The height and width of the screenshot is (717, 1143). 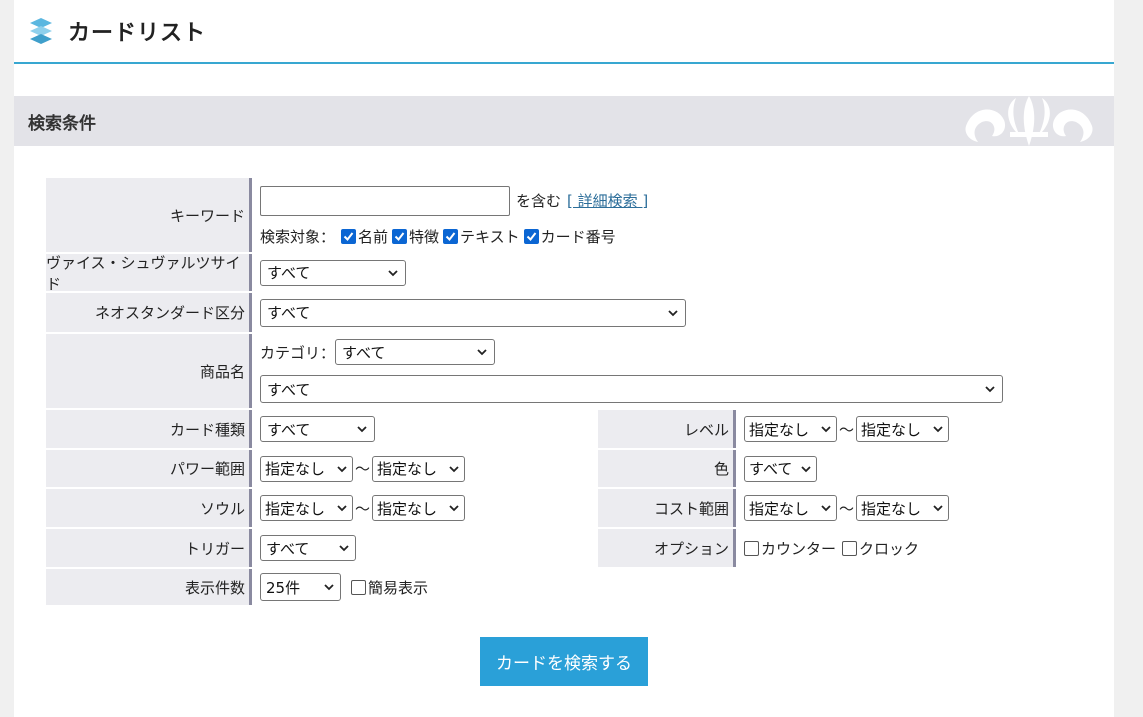 What do you see at coordinates (41, 31) in the screenshot?
I see `logo-icon` at bounding box center [41, 31].